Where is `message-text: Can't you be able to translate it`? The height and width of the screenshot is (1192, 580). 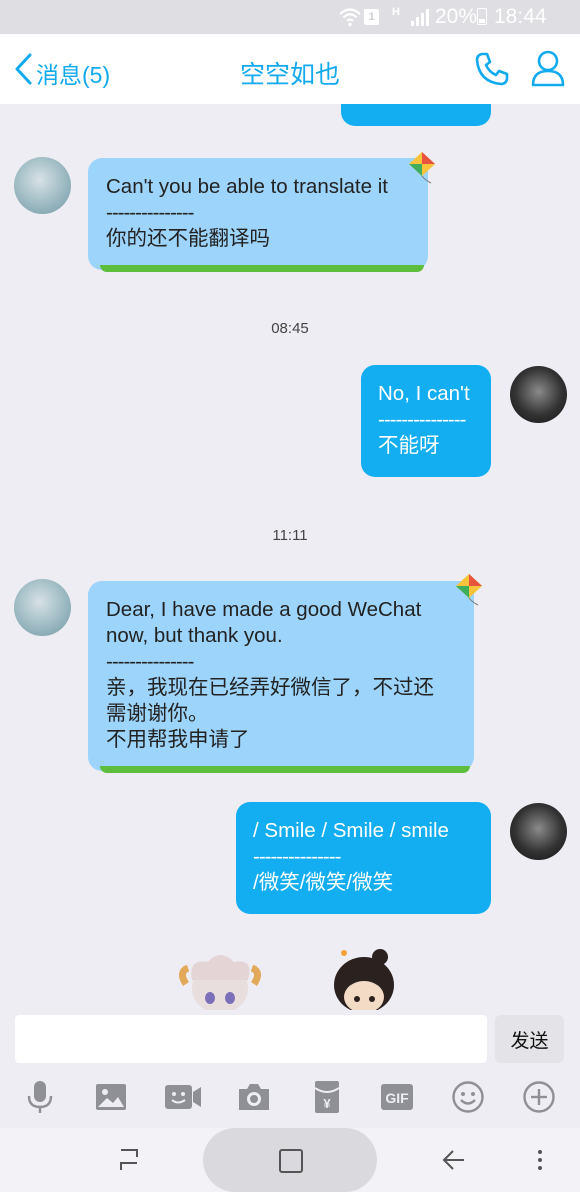 message-text: Can't you be able to translate it is located at coordinates (247, 186).